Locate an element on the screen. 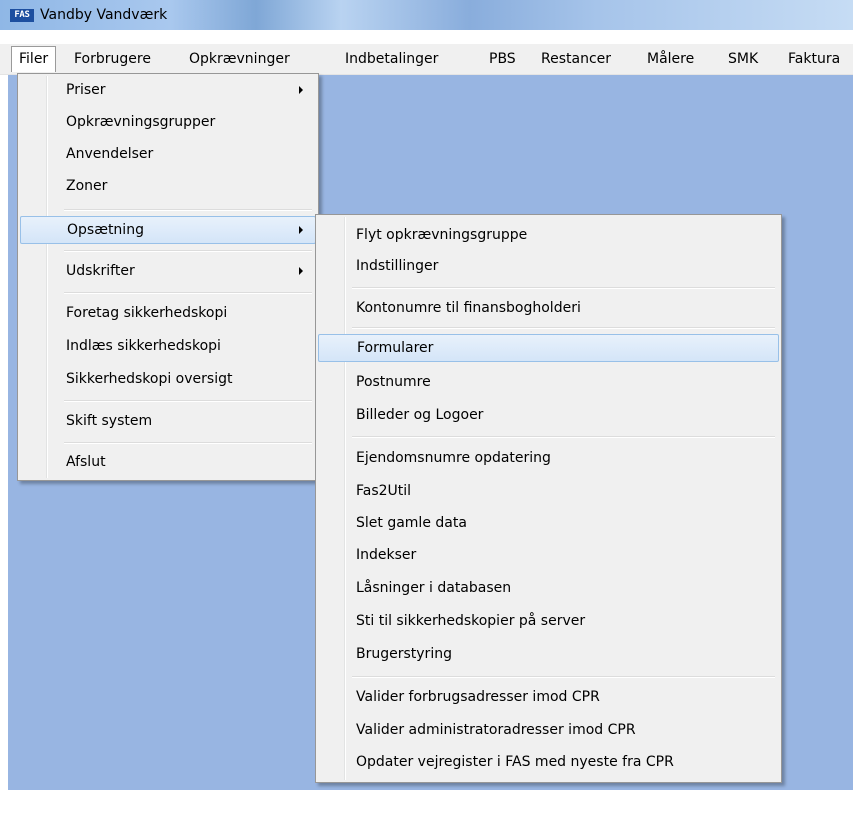 Image resolution: width=853 pixels, height=814 pixels. menu-item-label: Billeder og Logoer is located at coordinates (420, 415).